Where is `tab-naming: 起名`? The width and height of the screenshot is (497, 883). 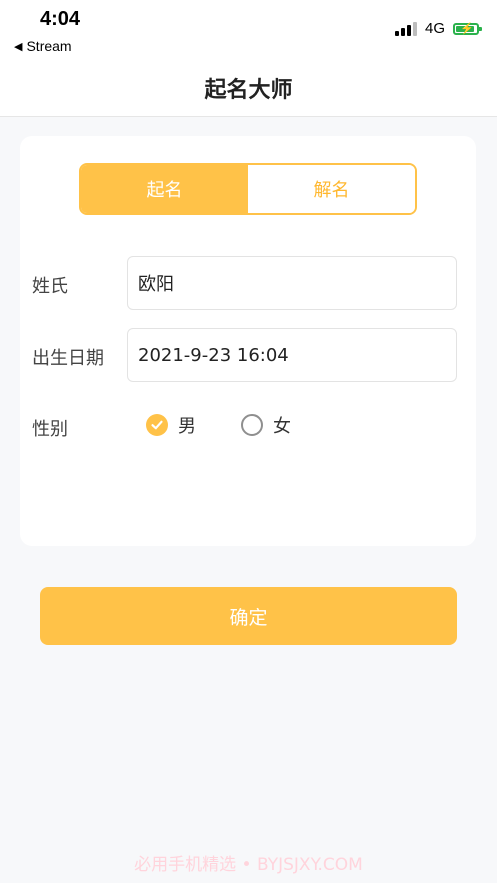
tab-naming: 起名 is located at coordinates (164, 189).